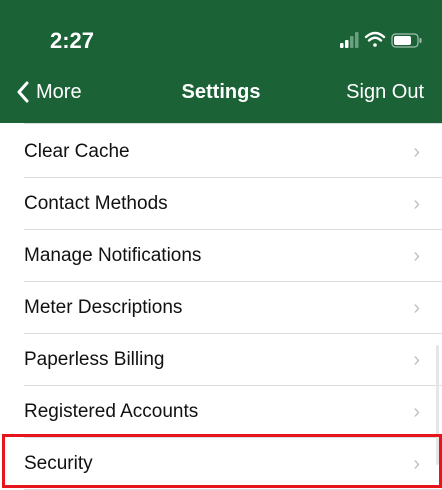 The width and height of the screenshot is (442, 490). Describe the element at coordinates (221, 204) in the screenshot. I see `settings-item-contact-methods: Contact Methods ›` at that location.